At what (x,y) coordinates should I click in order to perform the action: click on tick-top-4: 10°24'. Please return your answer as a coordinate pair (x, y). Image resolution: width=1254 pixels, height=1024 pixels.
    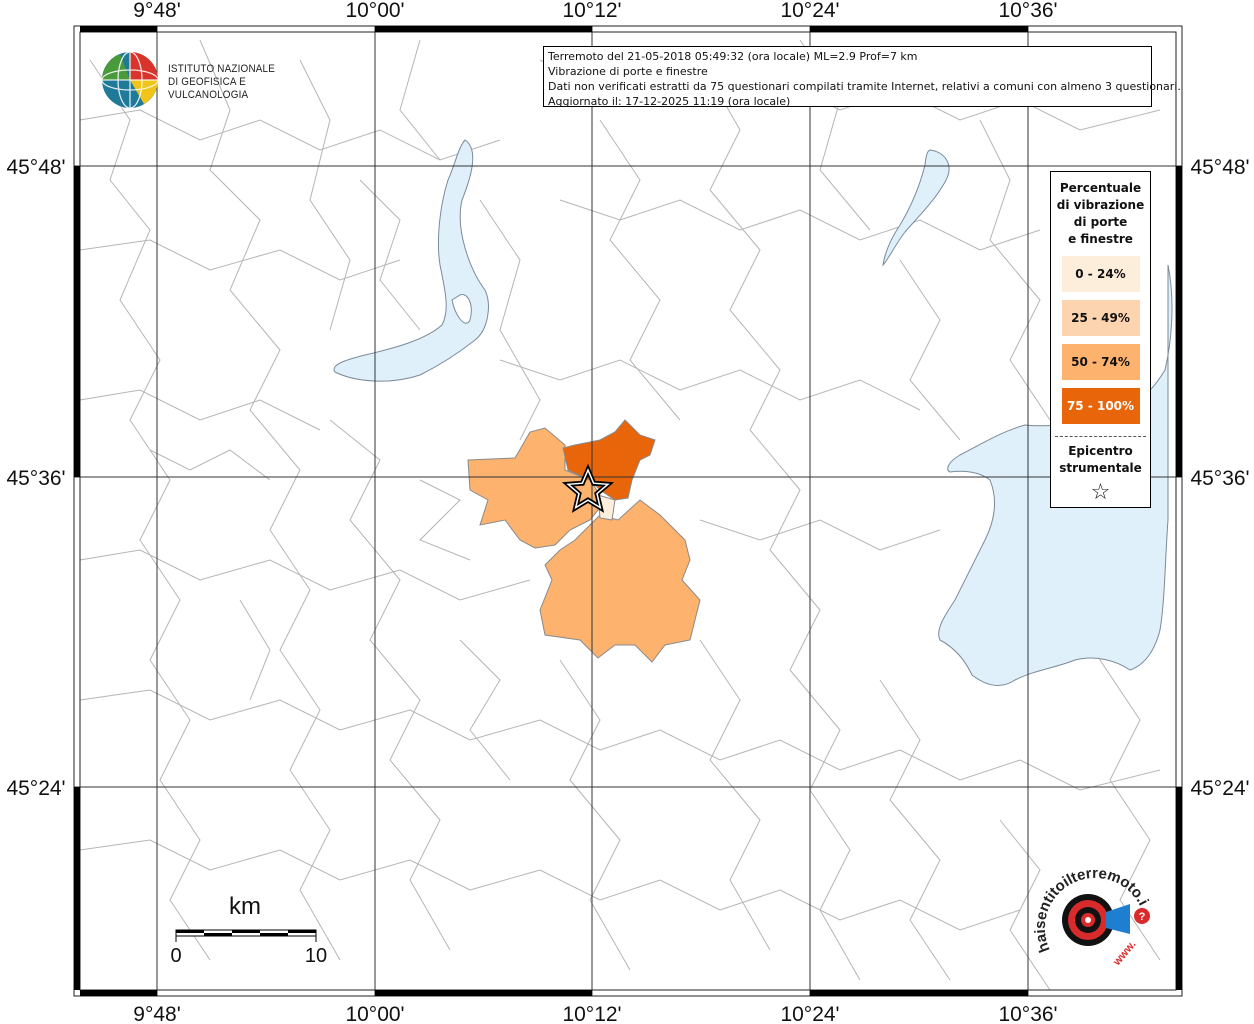
    Looking at the image, I should click on (809, 11).